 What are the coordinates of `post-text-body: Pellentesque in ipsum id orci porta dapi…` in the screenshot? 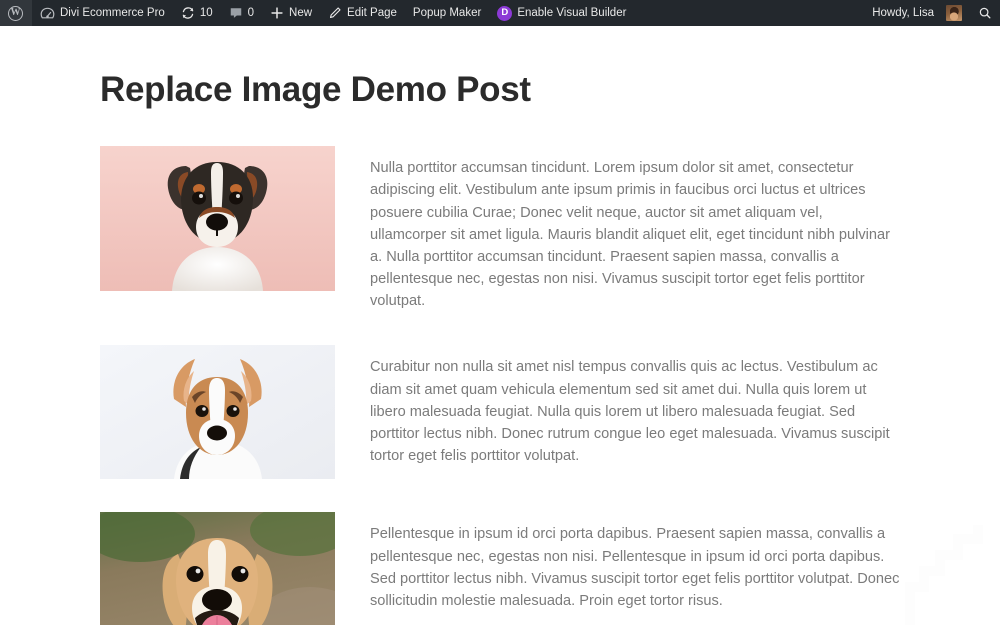 It's located at (617, 568).